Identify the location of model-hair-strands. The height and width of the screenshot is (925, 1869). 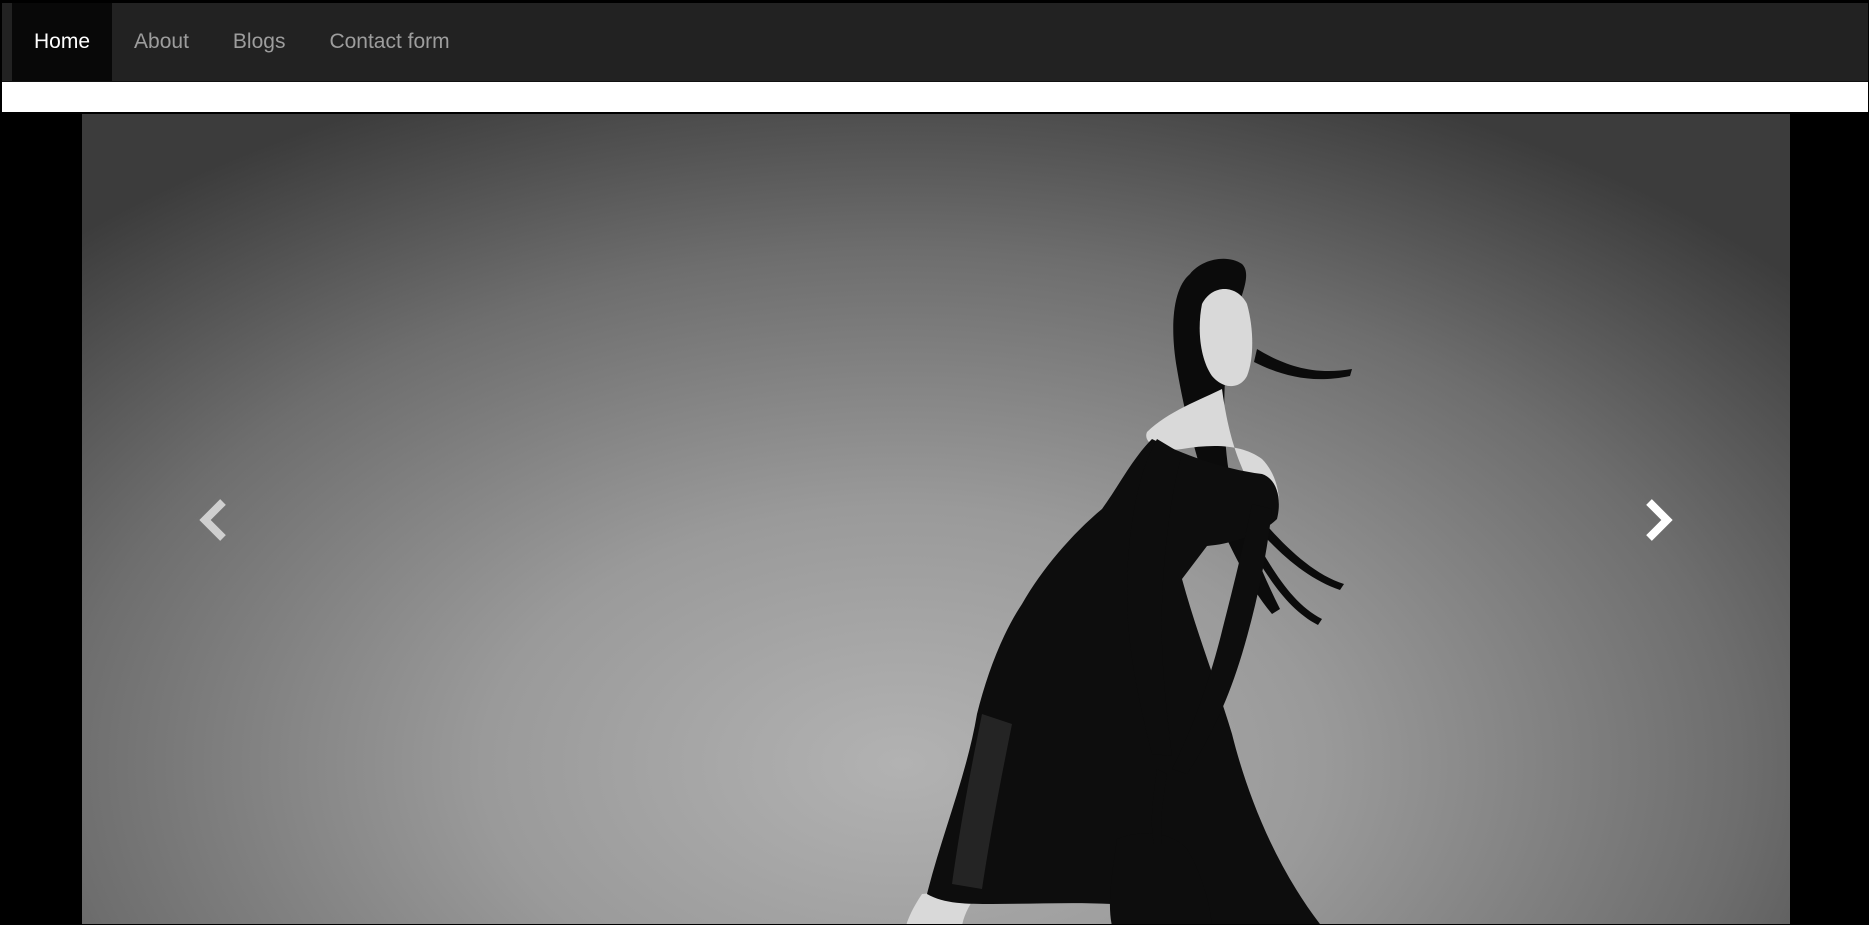
(1303, 364).